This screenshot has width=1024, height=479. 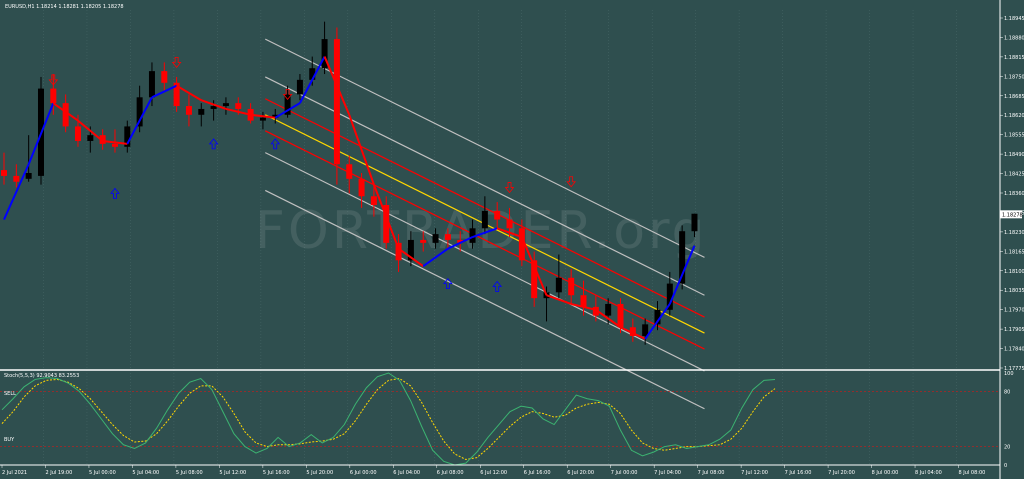 What do you see at coordinates (580, 473) in the screenshot?
I see `time-label: 6 Jul 20:00` at bounding box center [580, 473].